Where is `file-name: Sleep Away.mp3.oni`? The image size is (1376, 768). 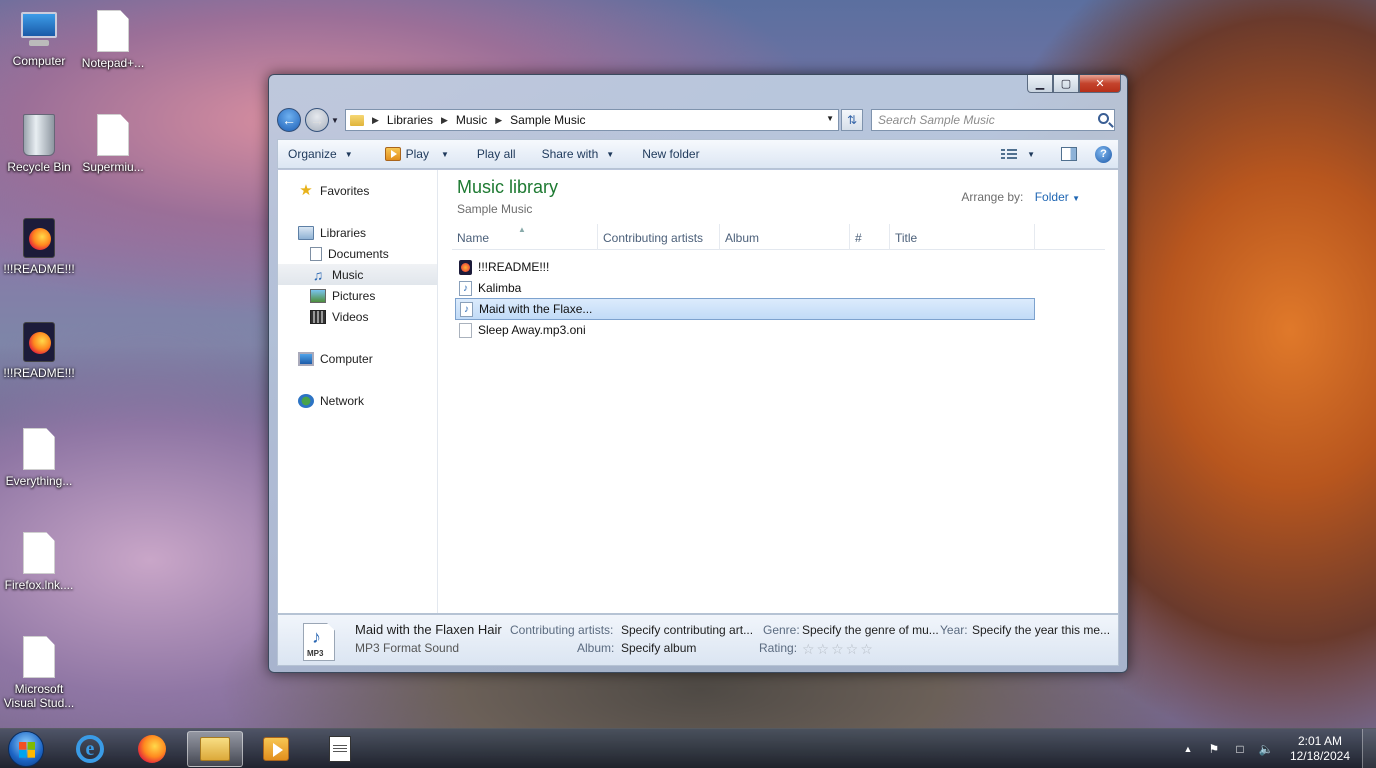
file-name: Sleep Away.mp3.oni is located at coordinates (532, 330).